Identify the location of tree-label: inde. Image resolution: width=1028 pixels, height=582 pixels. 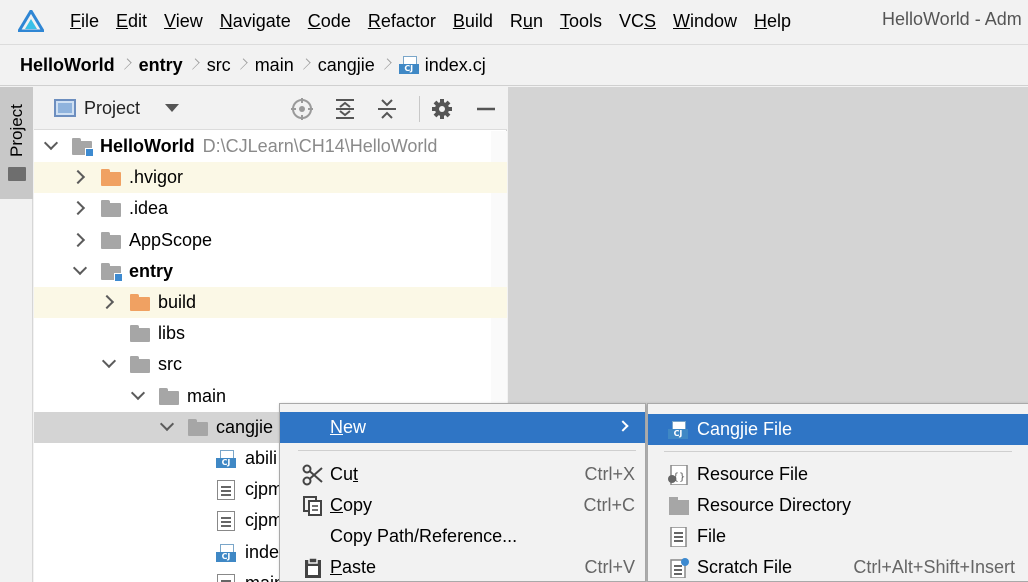
(262, 552).